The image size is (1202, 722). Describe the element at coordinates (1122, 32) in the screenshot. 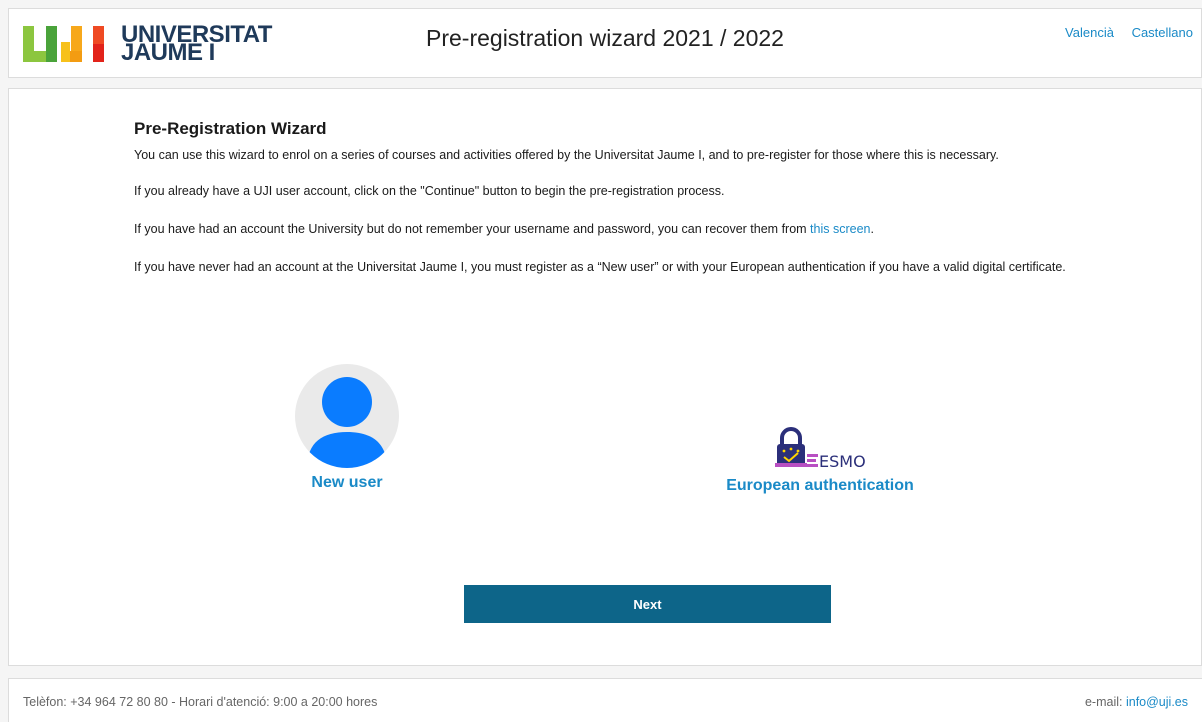

I see `language-switcher: Valencià Castellano` at that location.